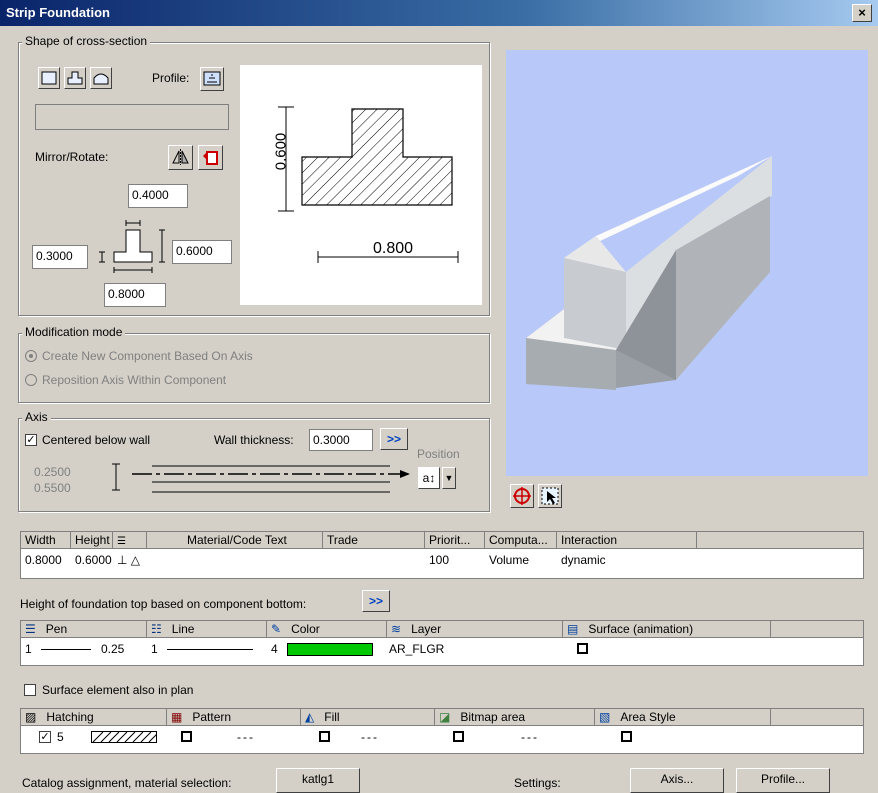 The image size is (878, 793). Describe the element at coordinates (605, 717) in the screenshot. I see `area-style-icon: ▧` at that location.